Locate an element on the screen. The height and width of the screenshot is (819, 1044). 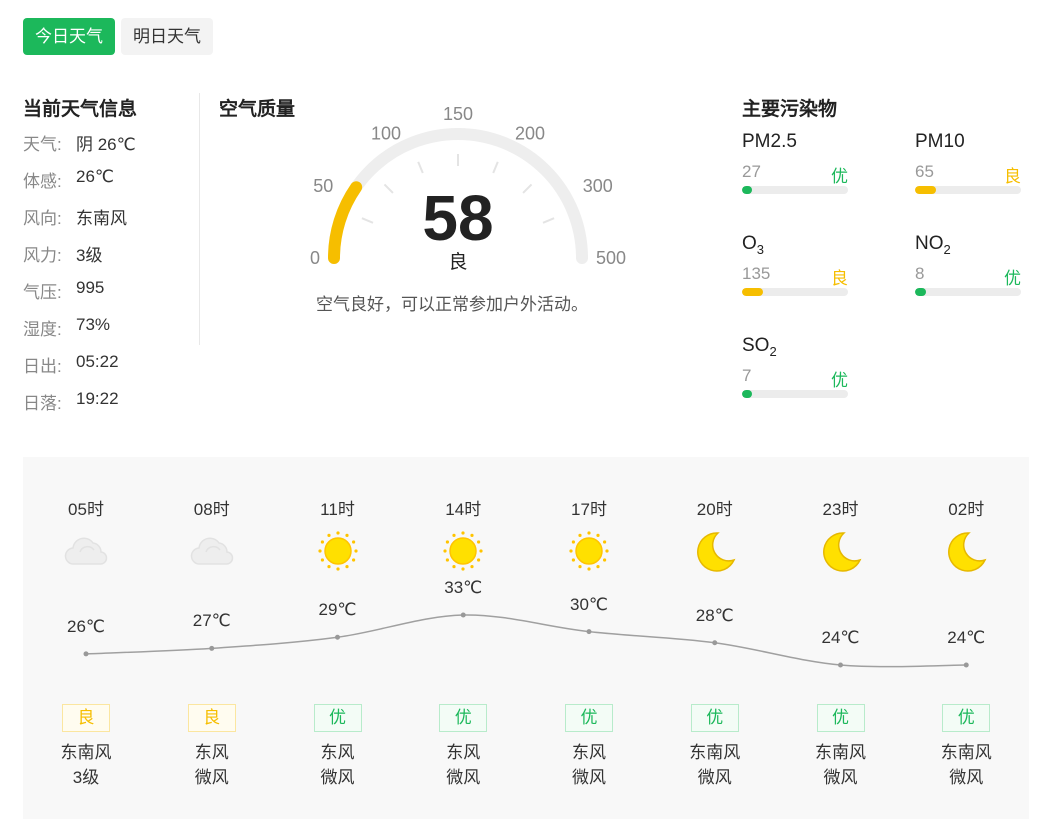
pollutant-name-main: PM10 is located at coordinates (940, 141).